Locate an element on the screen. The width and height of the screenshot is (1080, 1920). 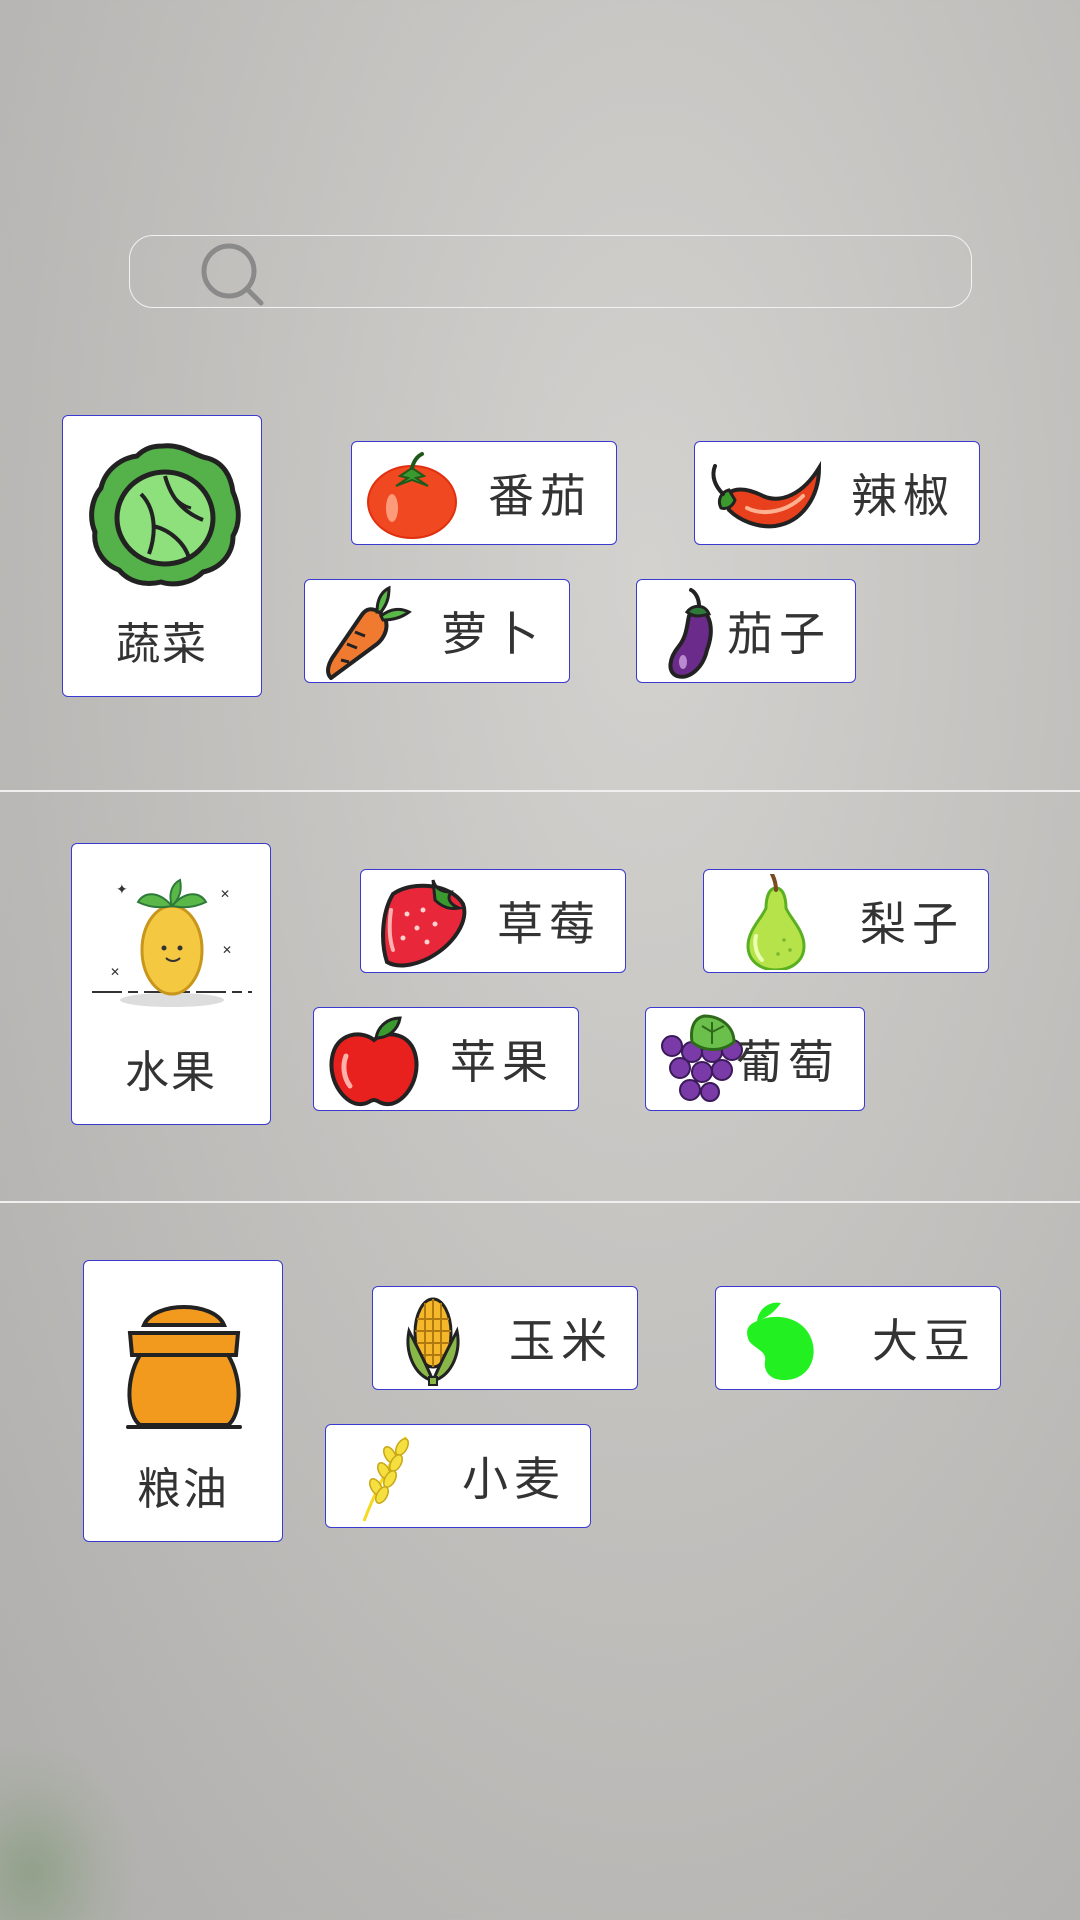
item-card-chili: 辣椒 is located at coordinates (837, 493).